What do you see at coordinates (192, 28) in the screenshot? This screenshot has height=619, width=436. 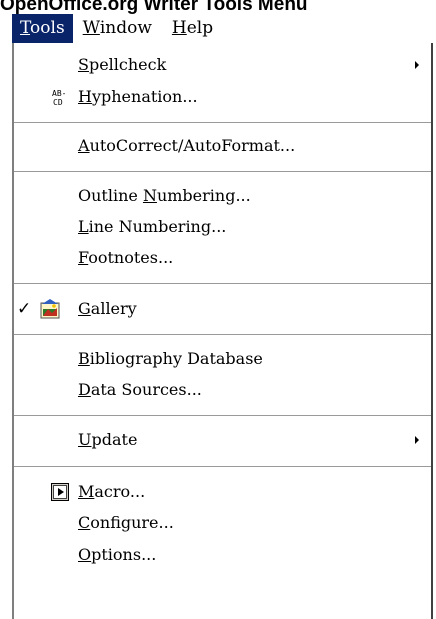 I see `menu-help: Help` at bounding box center [192, 28].